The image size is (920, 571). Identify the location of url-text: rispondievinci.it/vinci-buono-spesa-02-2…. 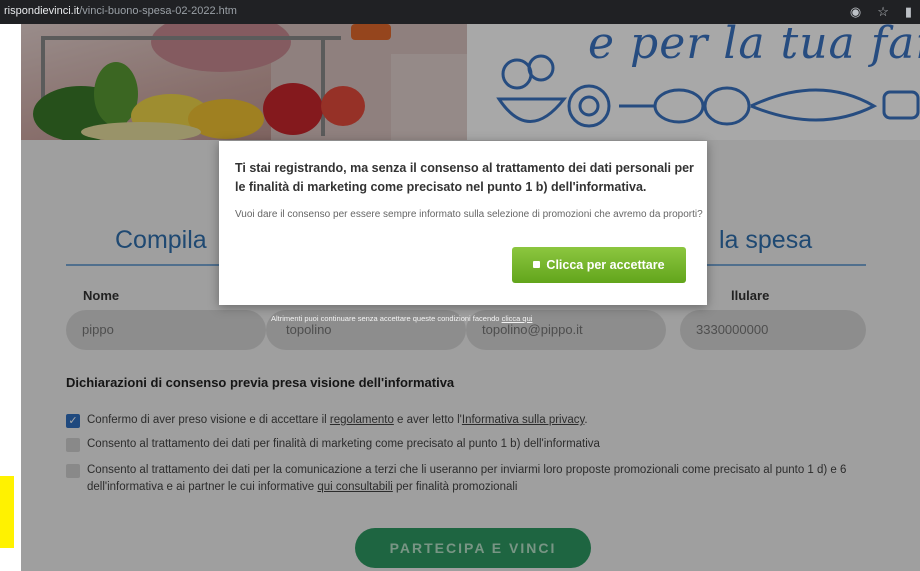
(120, 11).